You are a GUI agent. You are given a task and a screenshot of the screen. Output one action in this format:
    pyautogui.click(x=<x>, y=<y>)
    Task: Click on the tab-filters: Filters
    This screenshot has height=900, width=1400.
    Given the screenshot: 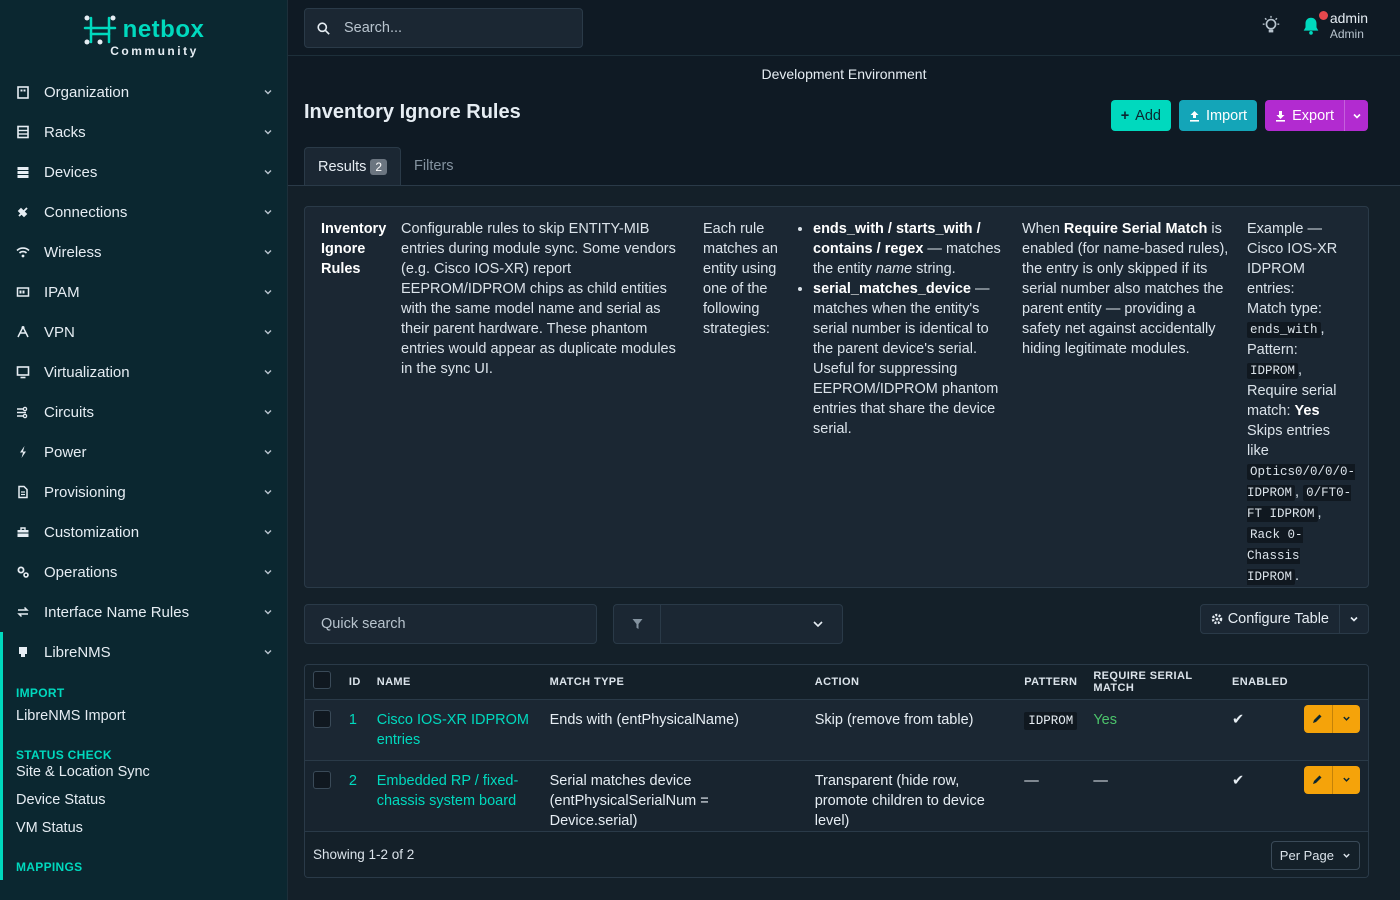 What is the action you would take?
    pyautogui.click(x=433, y=166)
    